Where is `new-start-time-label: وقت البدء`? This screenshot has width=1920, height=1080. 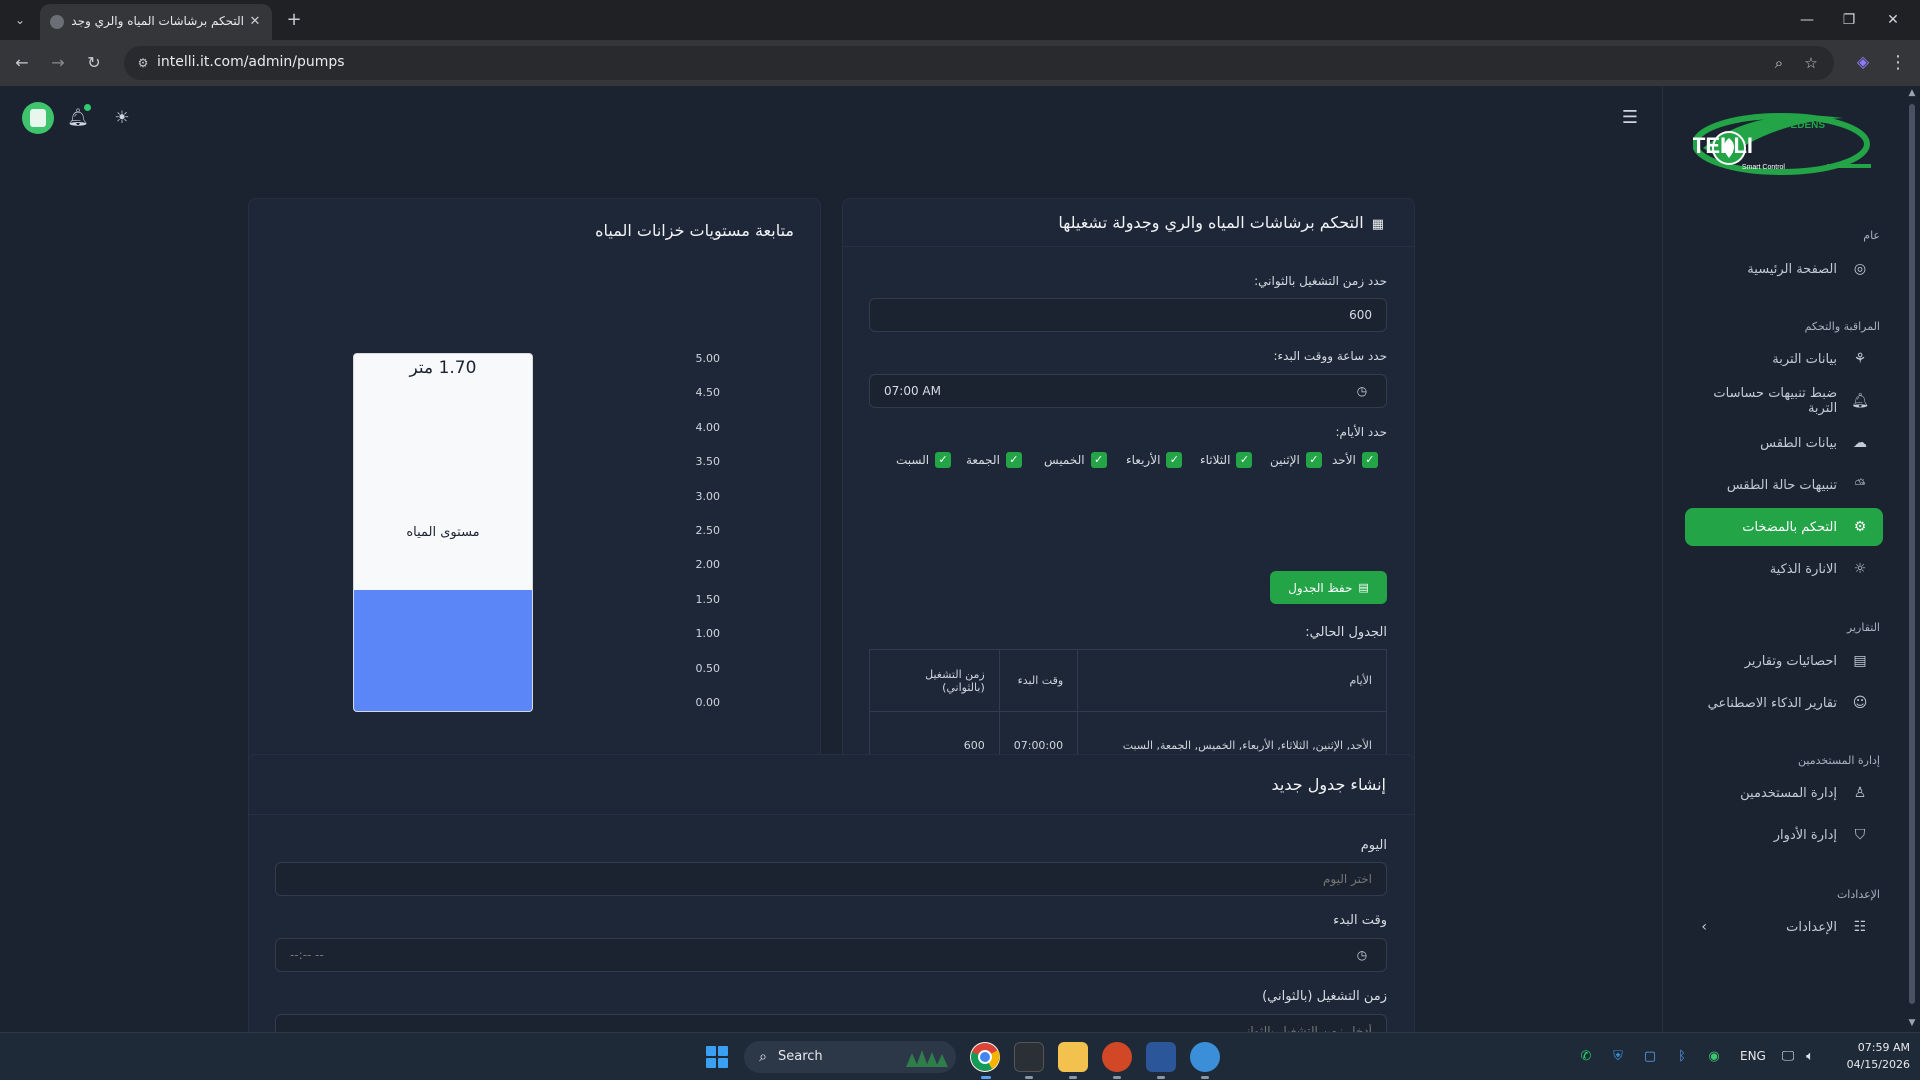
new-start-time-label: وقت البدء is located at coordinates (1360, 920).